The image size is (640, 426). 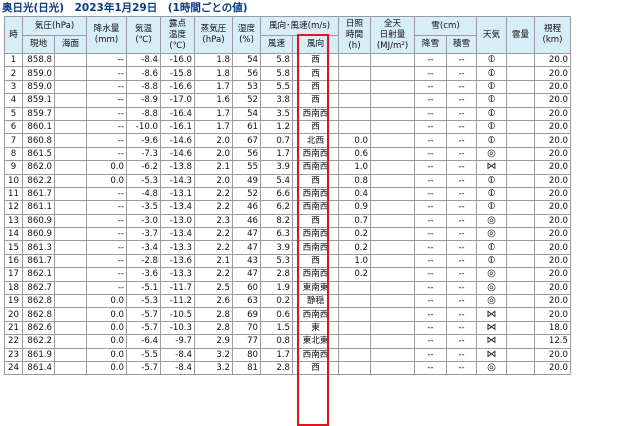 I want to click on hour-cell: 11, so click(x=13, y=194).